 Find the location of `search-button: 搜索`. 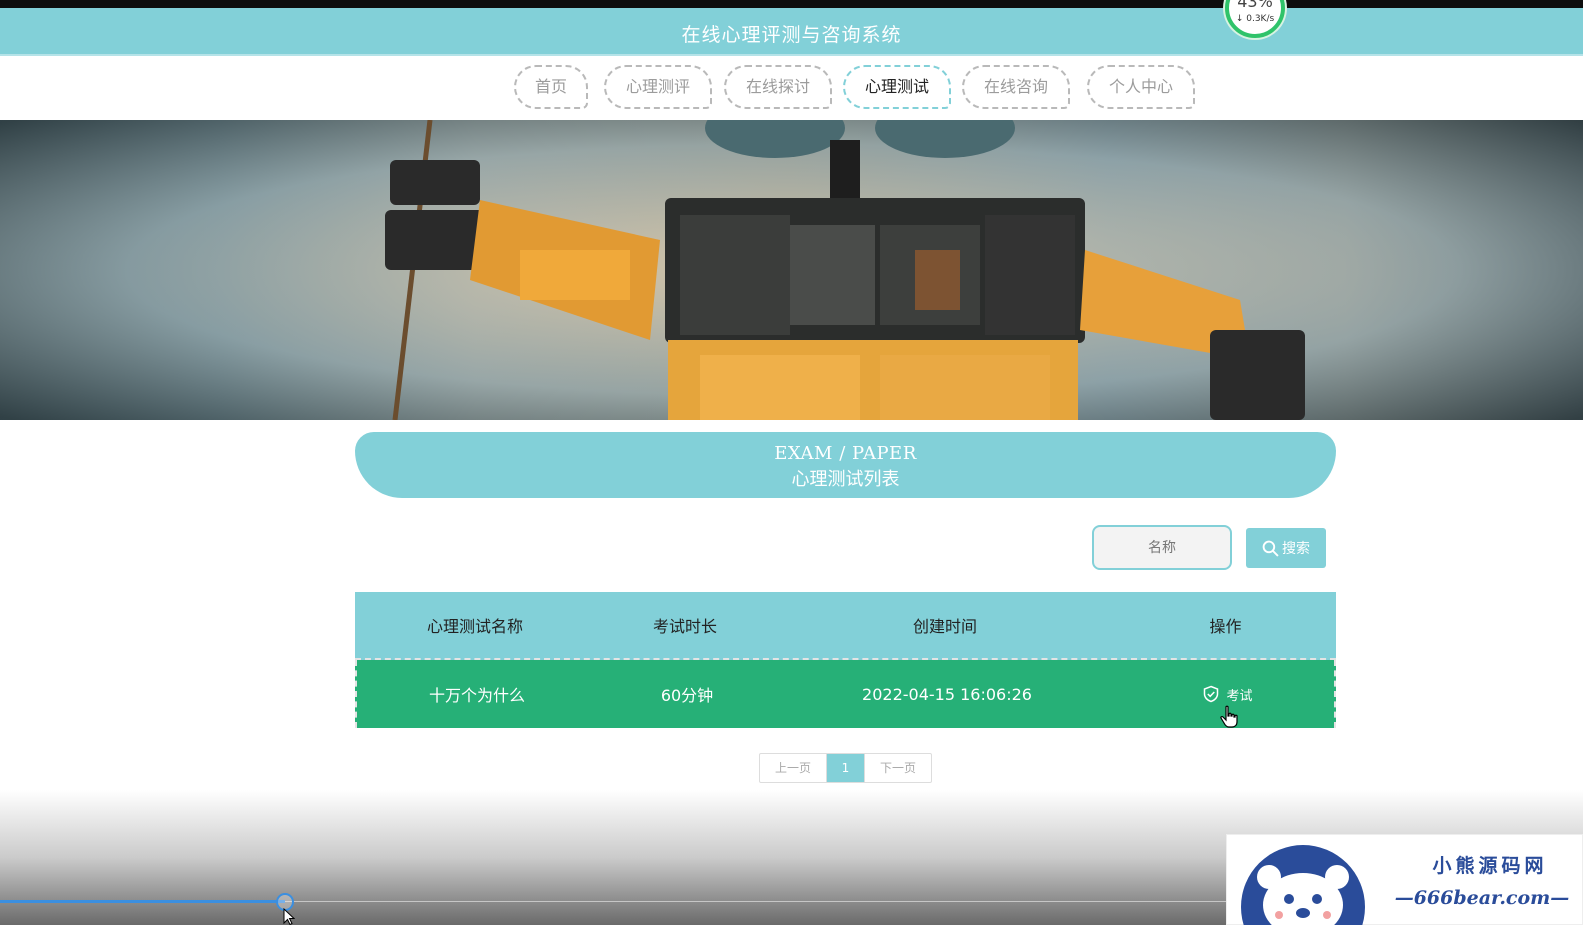

search-button: 搜索 is located at coordinates (1286, 548).